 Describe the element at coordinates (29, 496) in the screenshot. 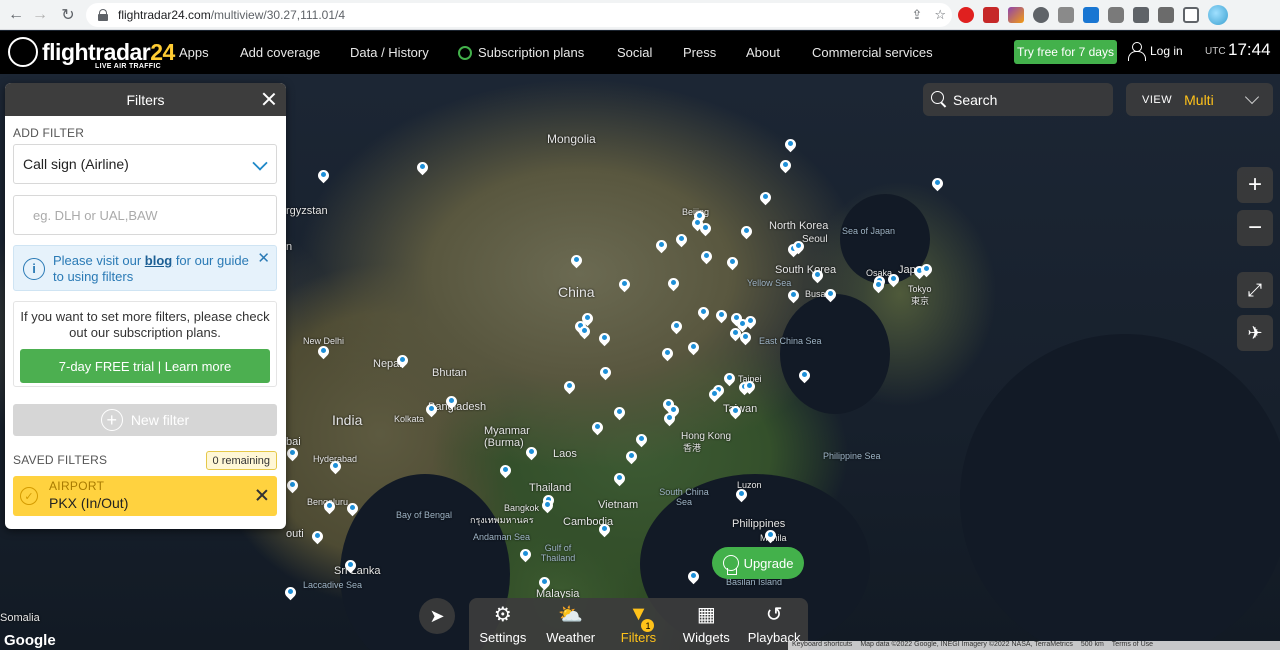

I see `check-icon: ✓` at that location.